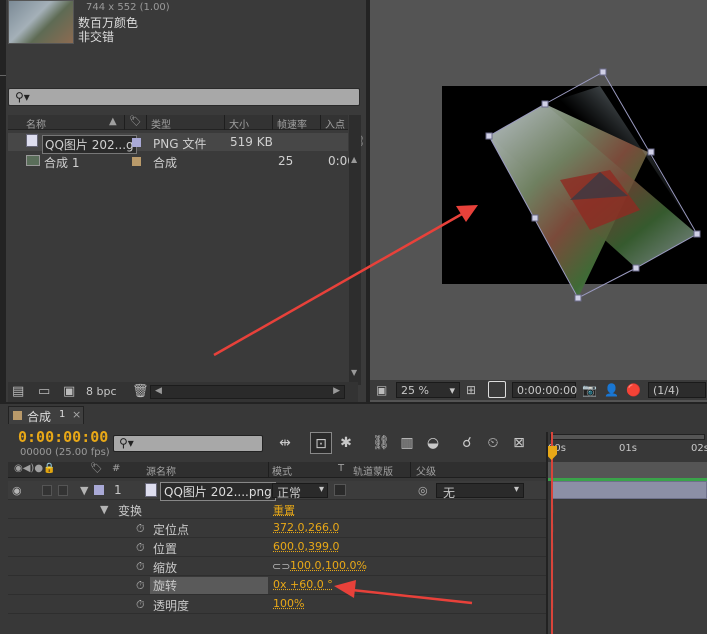 Image resolution: width=707 pixels, height=634 pixels. I want to click on close-icon: ×, so click(76, 414).